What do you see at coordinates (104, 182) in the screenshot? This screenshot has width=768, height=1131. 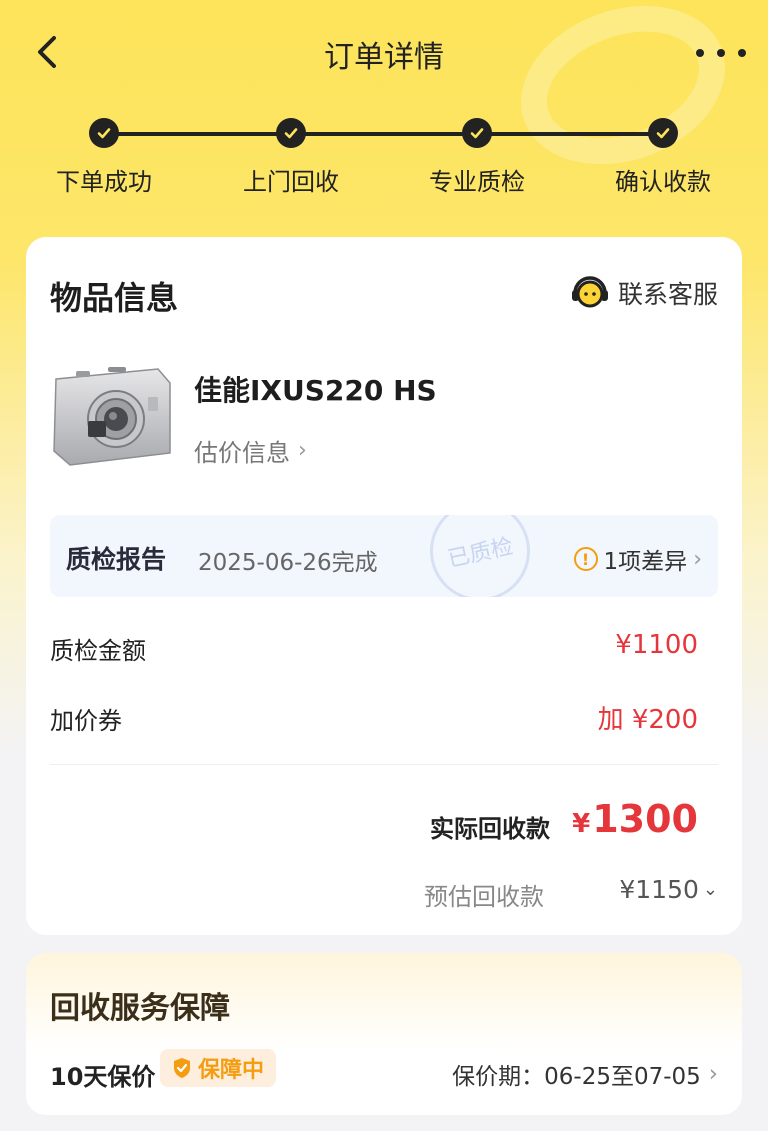 I see `step-label: 下单成功` at bounding box center [104, 182].